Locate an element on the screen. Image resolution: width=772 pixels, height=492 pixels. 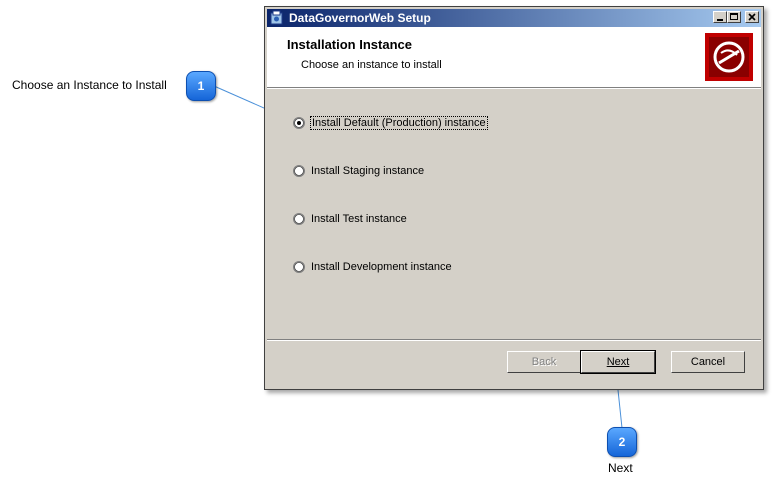
next-button-label: Next is located at coordinates (618, 362).